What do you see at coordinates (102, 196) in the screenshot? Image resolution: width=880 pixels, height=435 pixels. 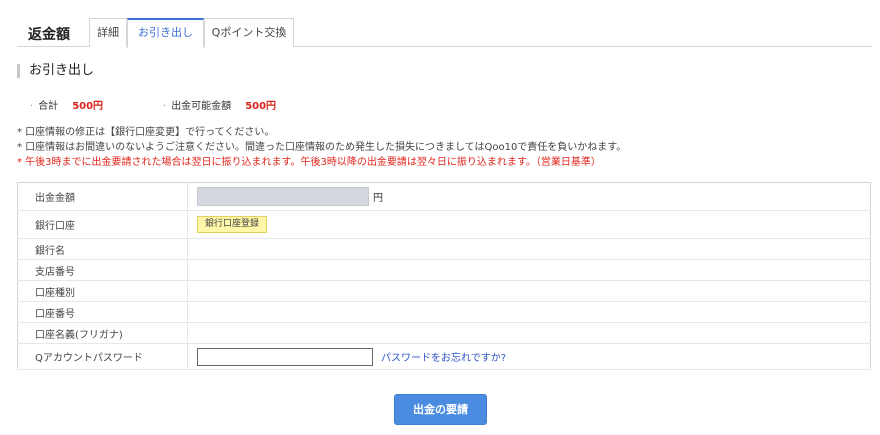 I see `amount-label: 出金金額` at bounding box center [102, 196].